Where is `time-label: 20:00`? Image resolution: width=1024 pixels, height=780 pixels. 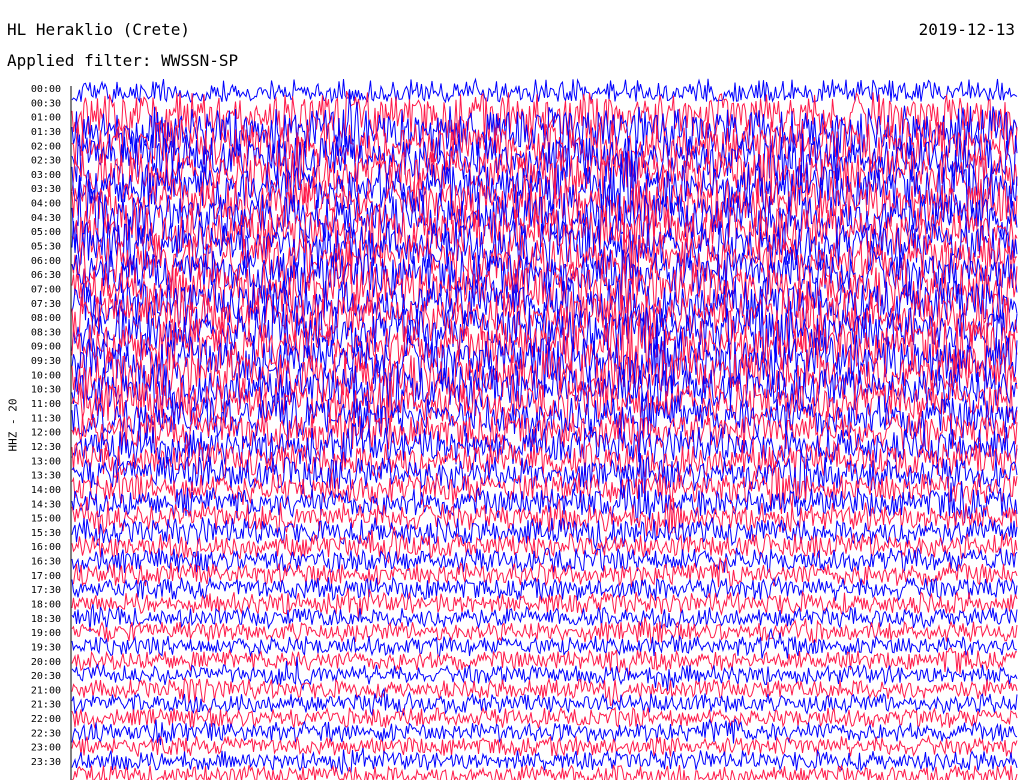
time-label: 20:00 is located at coordinates (46, 662).